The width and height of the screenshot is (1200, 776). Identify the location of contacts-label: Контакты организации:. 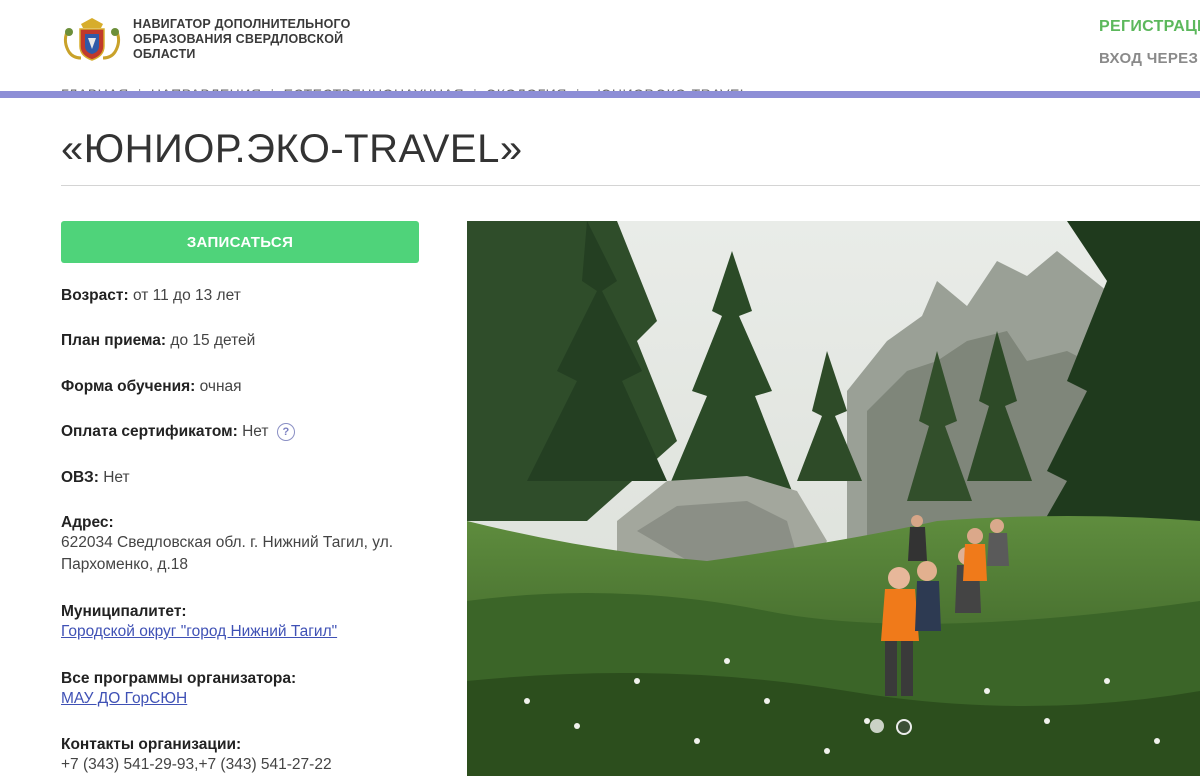
(151, 744).